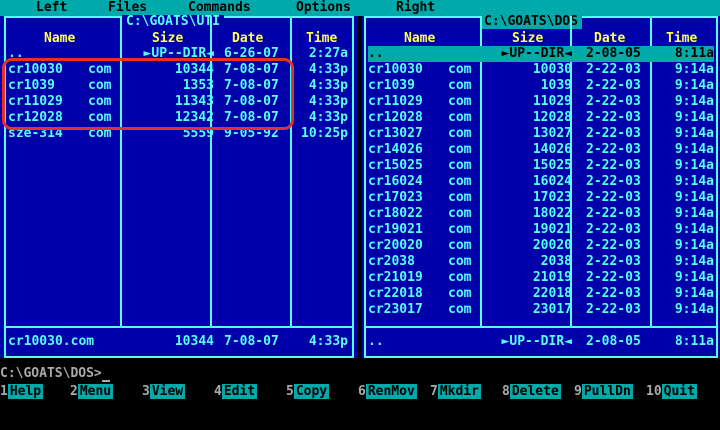  What do you see at coordinates (541, 214) in the screenshot?
I see `file-row: cr18022 com 18022 2-22-03 9:14a` at bounding box center [541, 214].